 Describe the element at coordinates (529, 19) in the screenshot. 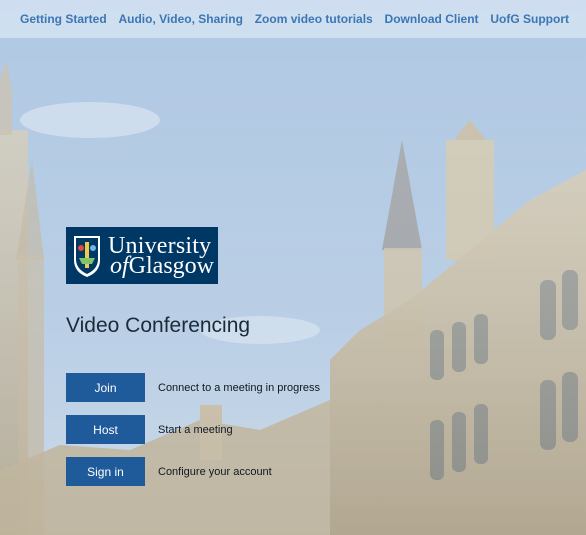

I see `nav-uofg-support: UofG Support` at that location.